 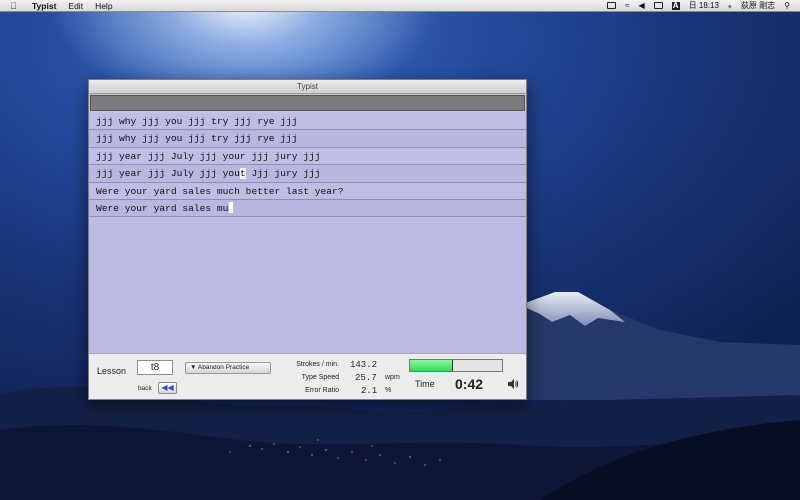 What do you see at coordinates (388, 390) in the screenshot?
I see `error-ratio-unit: %` at bounding box center [388, 390].